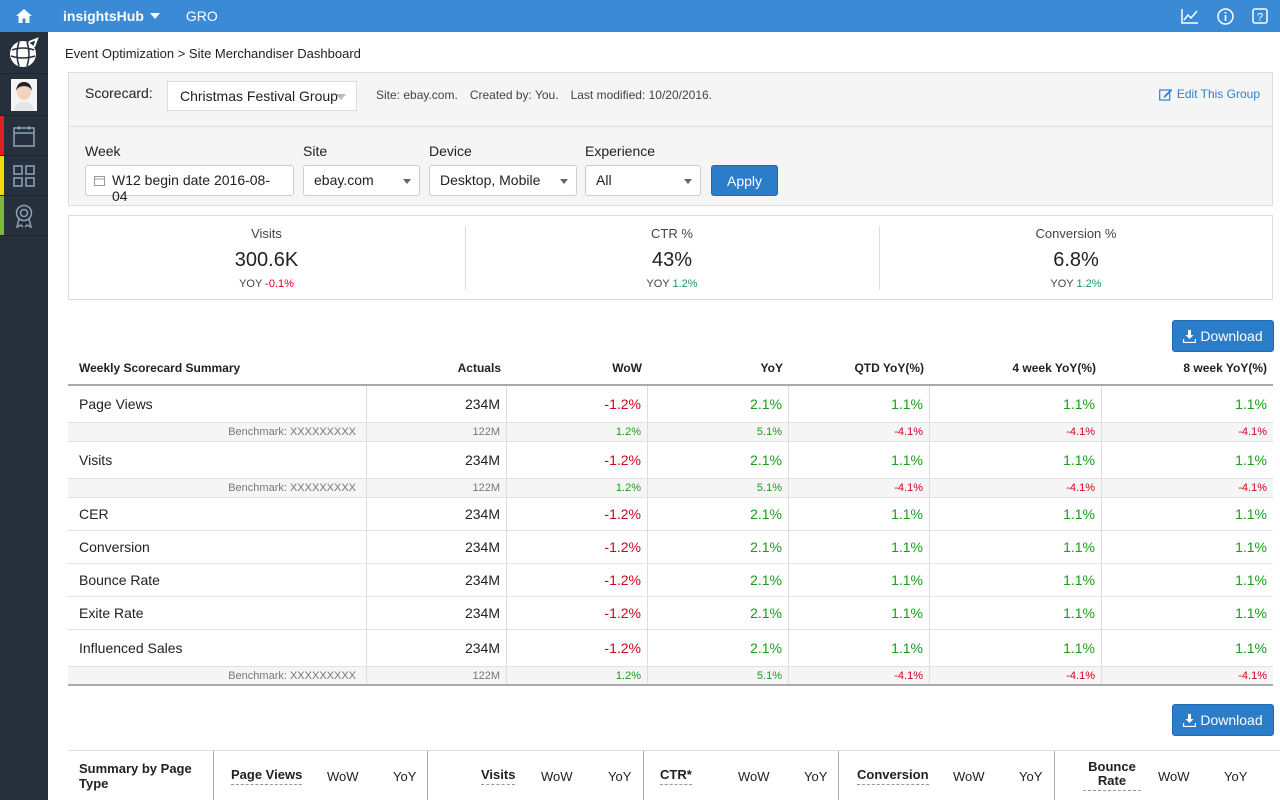 The width and height of the screenshot is (1280, 800). What do you see at coordinates (189, 184) in the screenshot?
I see `week-date-picker: W12 begin date 2016-08-04` at bounding box center [189, 184].